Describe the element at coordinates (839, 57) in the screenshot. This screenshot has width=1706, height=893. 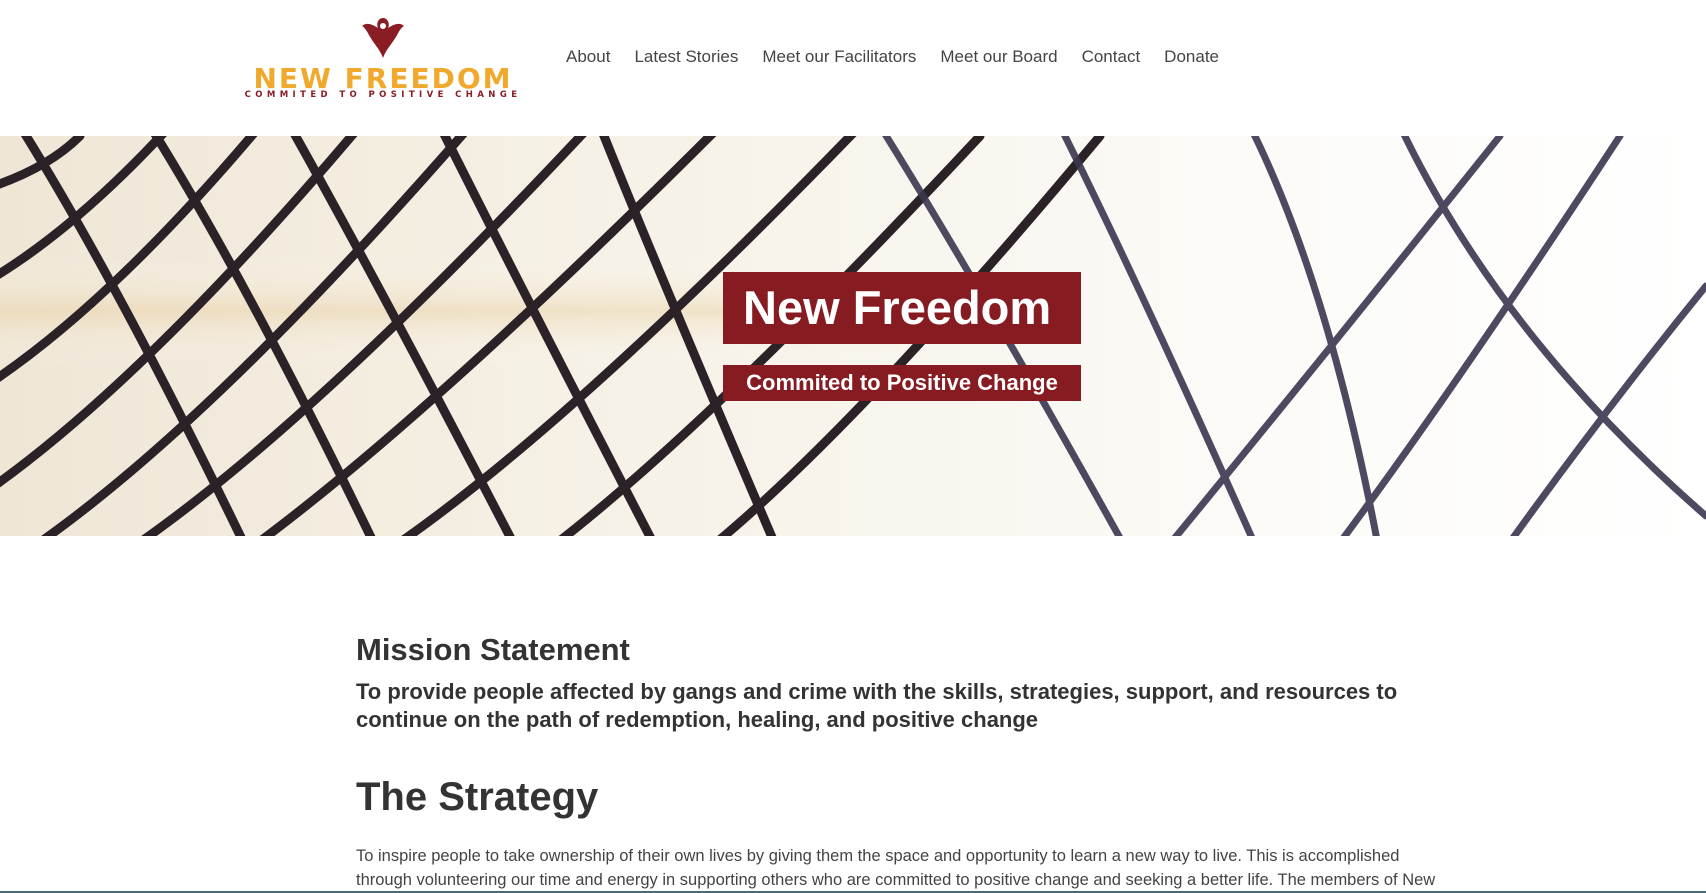
I see `nav-item-facilitators: Meet our Facilitators` at that location.